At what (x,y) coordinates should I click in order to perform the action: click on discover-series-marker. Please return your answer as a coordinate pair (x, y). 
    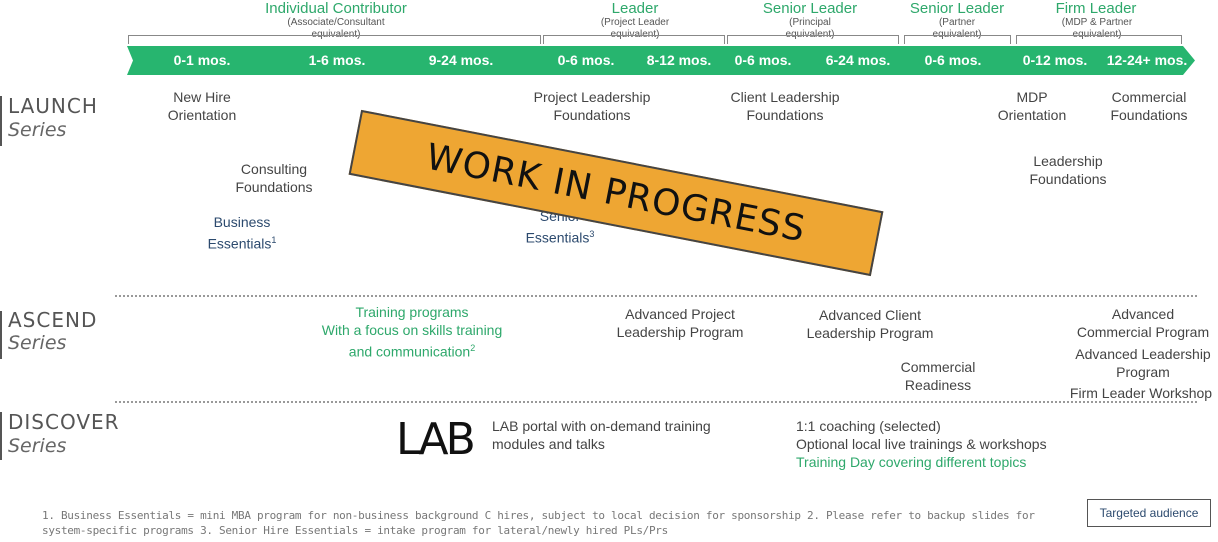
    Looking at the image, I should click on (1, 436).